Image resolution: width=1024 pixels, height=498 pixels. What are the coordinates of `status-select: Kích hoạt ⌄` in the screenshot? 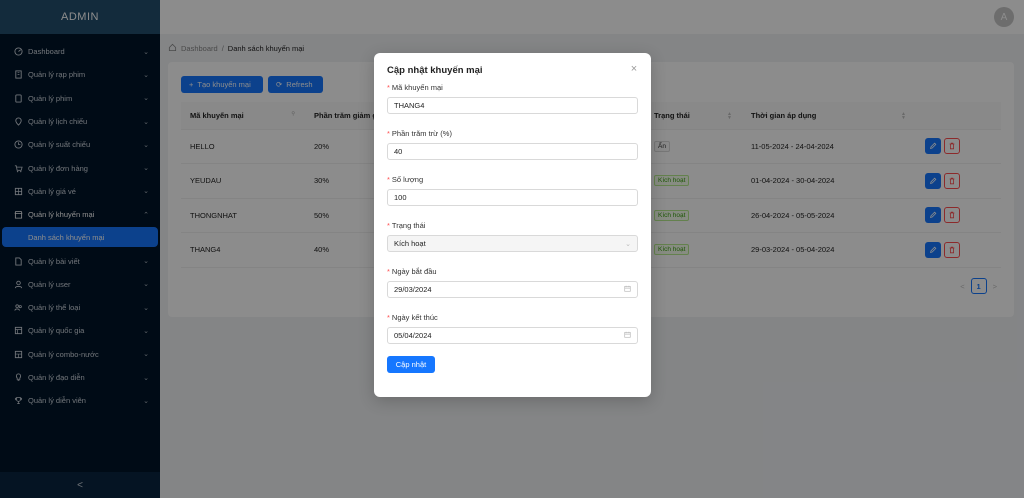 It's located at (512, 243).